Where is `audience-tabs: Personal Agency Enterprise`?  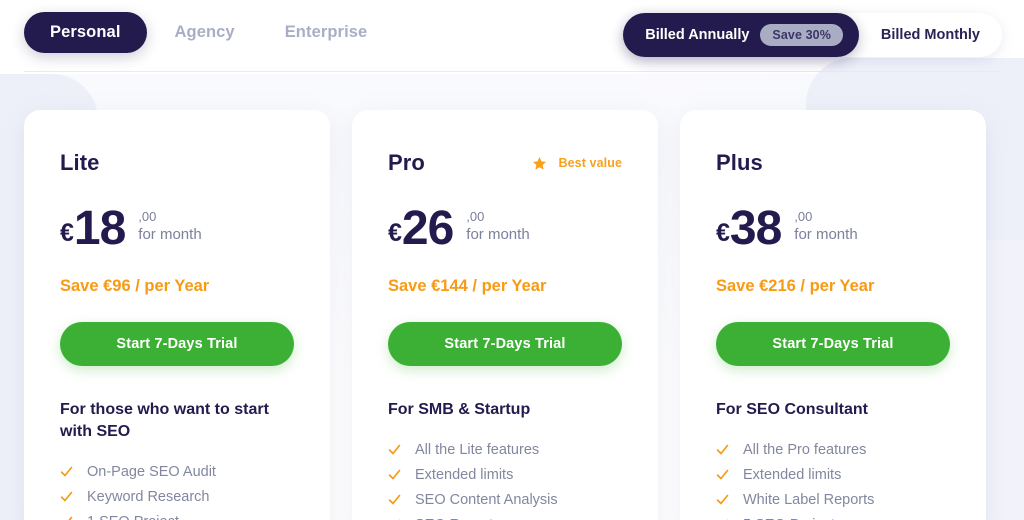
audience-tabs: Personal Agency Enterprise is located at coordinates (206, 32).